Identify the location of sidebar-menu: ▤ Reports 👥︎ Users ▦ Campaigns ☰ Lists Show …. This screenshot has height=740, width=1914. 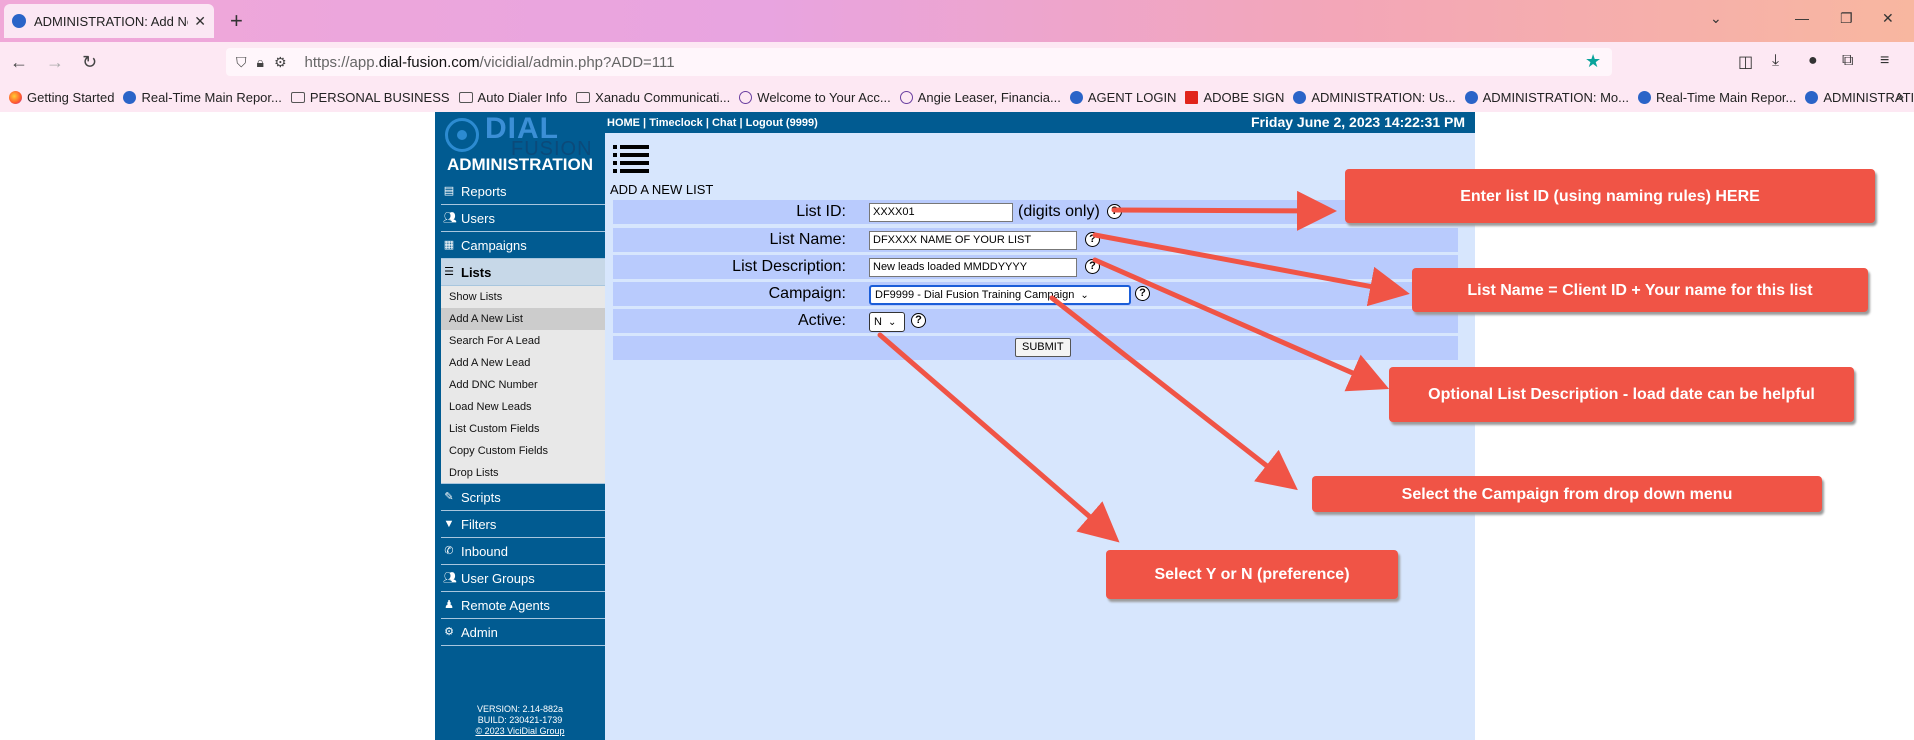
(523, 412).